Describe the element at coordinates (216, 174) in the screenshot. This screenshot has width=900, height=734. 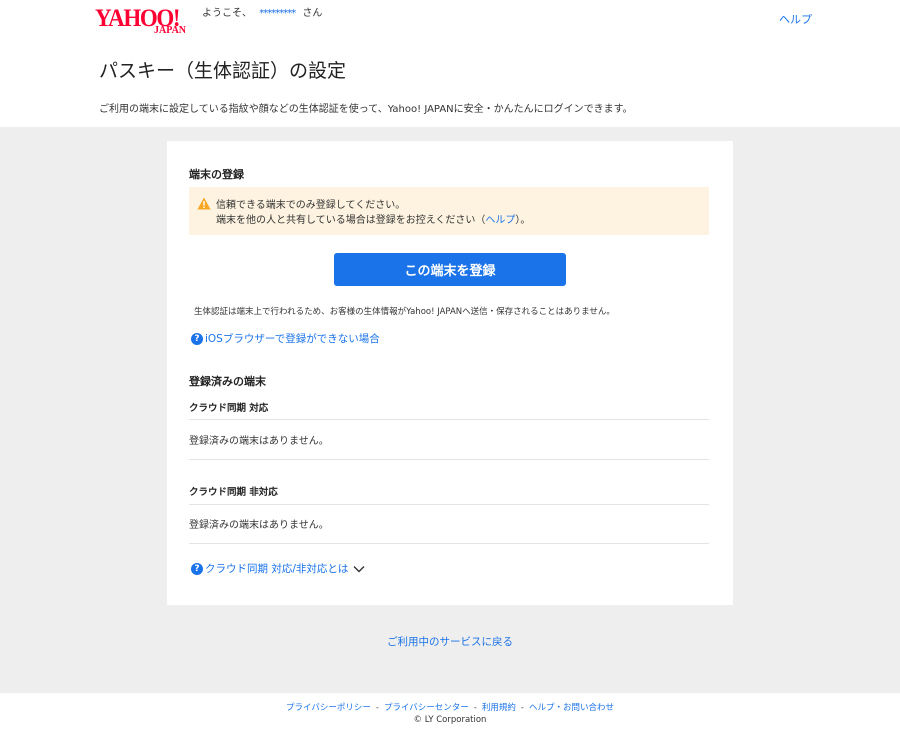
I see `register-heading: 端末の登録` at that location.